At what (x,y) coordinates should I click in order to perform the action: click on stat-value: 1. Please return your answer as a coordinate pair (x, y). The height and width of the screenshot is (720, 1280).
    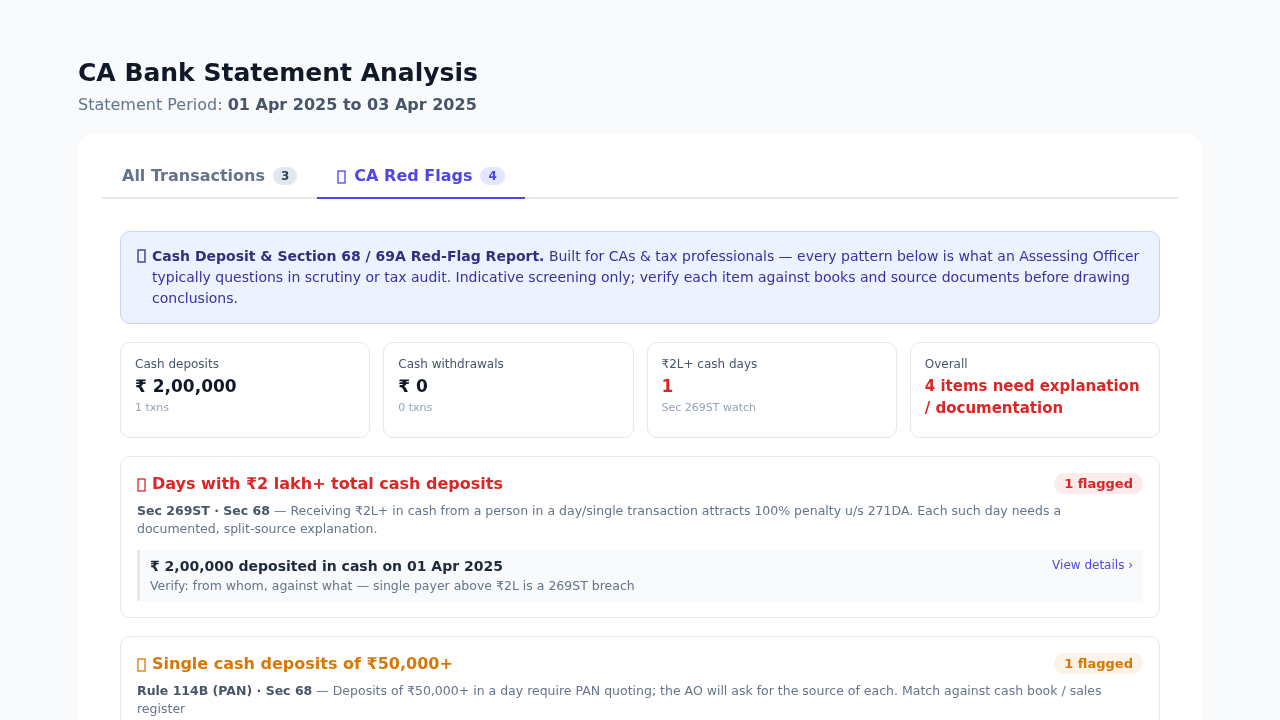
    Looking at the image, I should click on (668, 386).